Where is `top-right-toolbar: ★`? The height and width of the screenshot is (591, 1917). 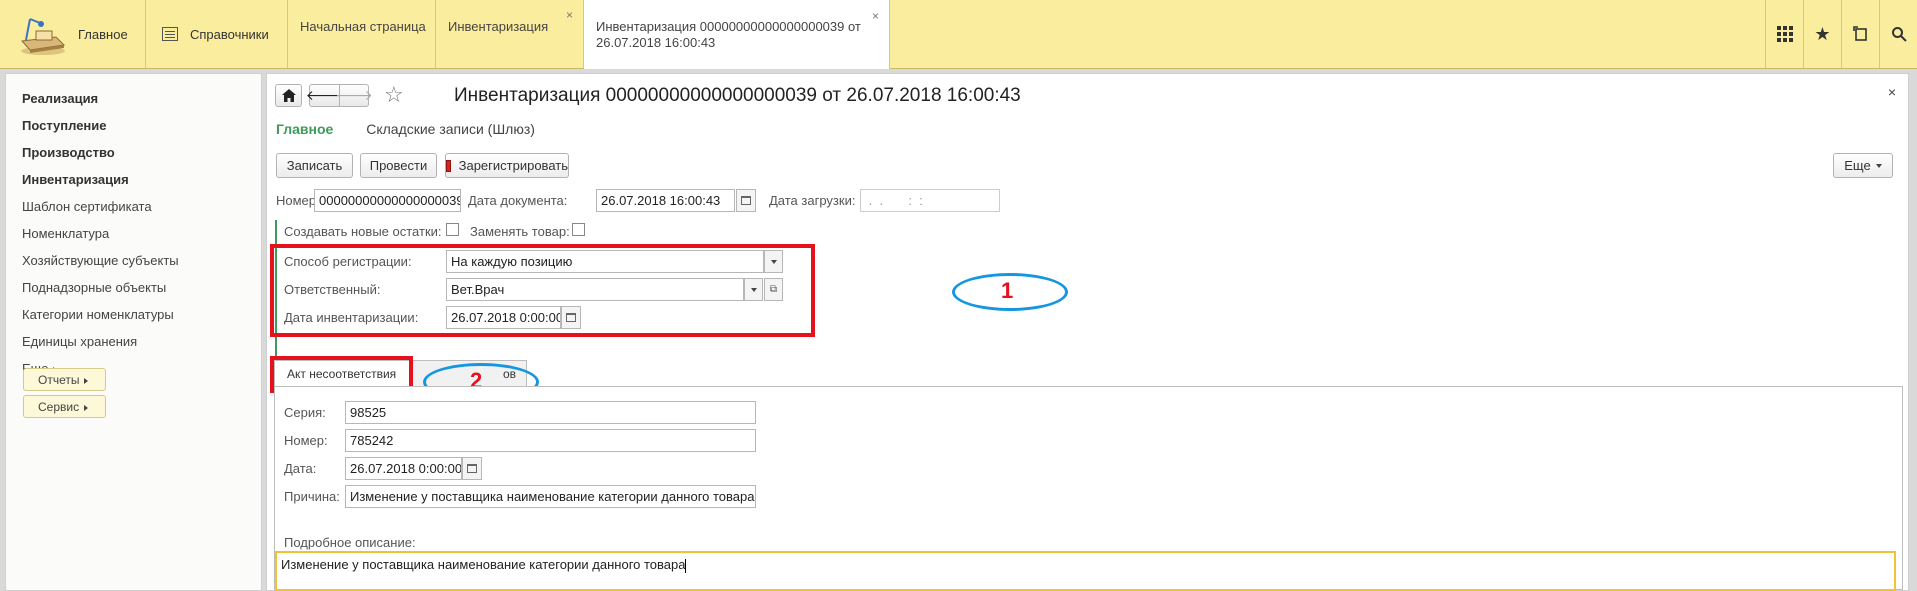
top-right-toolbar: ★ is located at coordinates (1841, 34).